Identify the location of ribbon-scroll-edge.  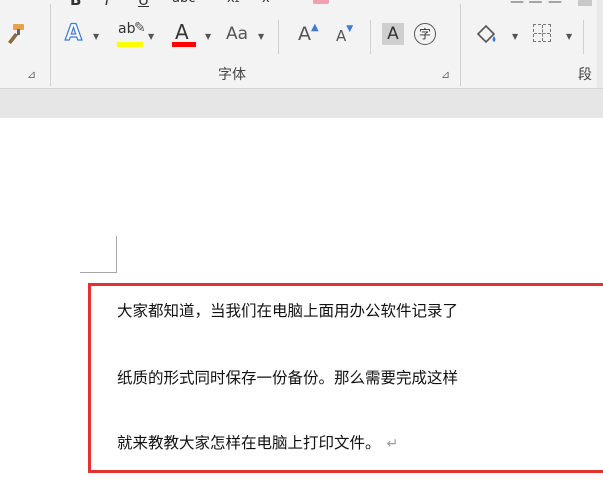
(600, 44).